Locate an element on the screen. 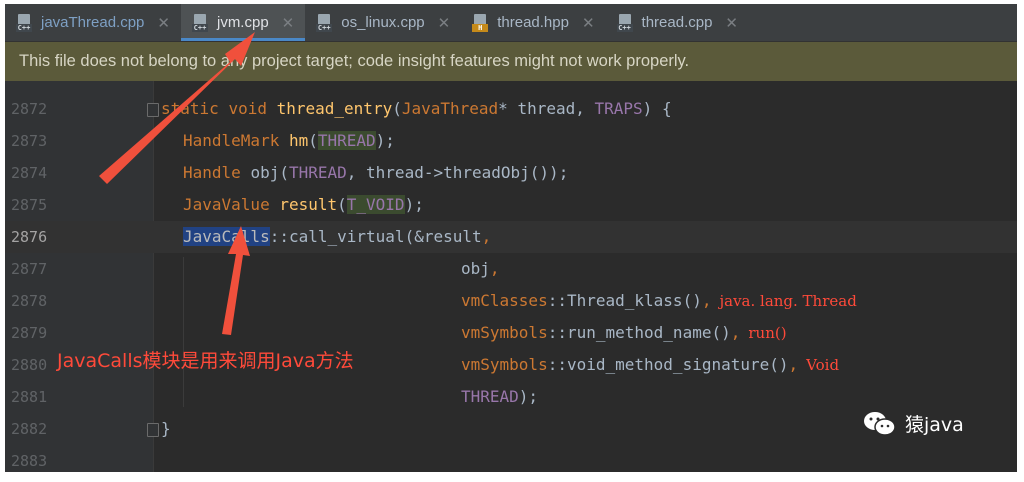 This screenshot has height=482, width=1024. tab-jvm-cpp: C++ jvm.cpp ✕ is located at coordinates (243, 22).